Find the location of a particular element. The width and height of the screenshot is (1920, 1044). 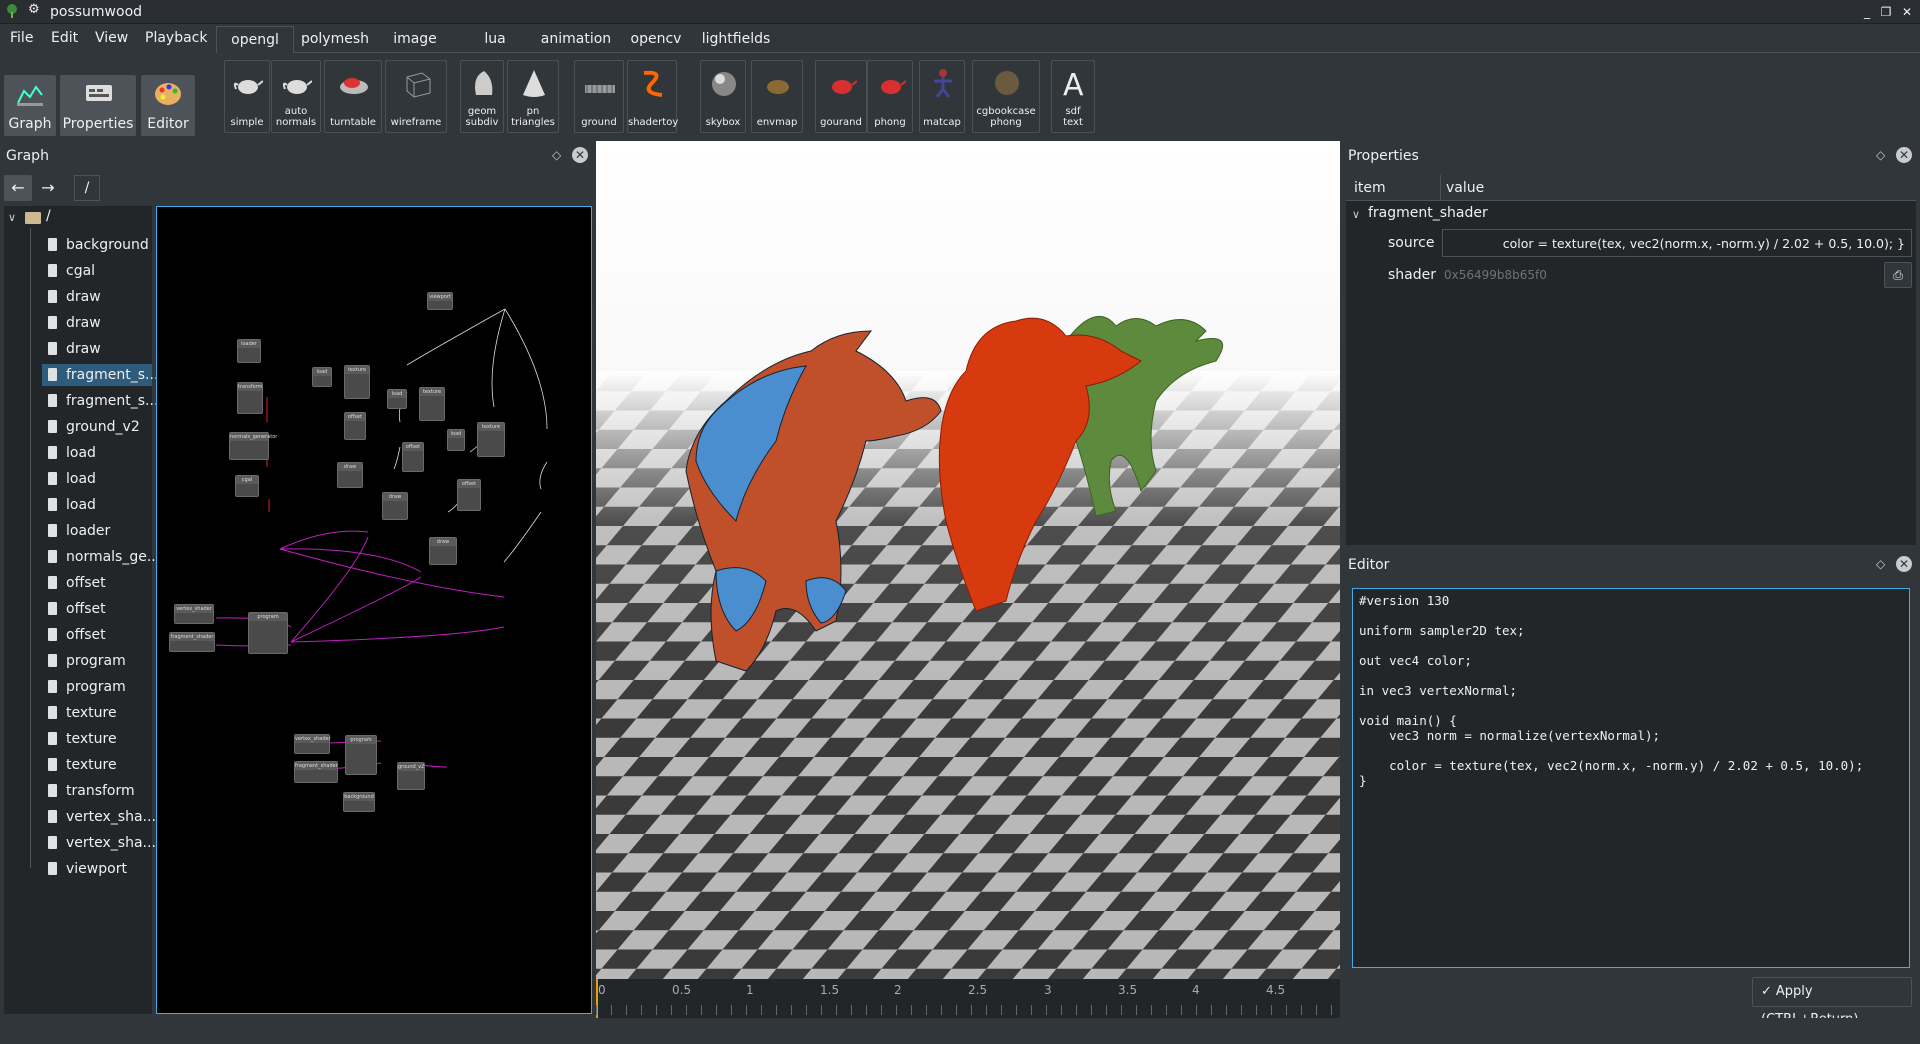

expand-chevron-icon: ∨ is located at coordinates (12, 217).